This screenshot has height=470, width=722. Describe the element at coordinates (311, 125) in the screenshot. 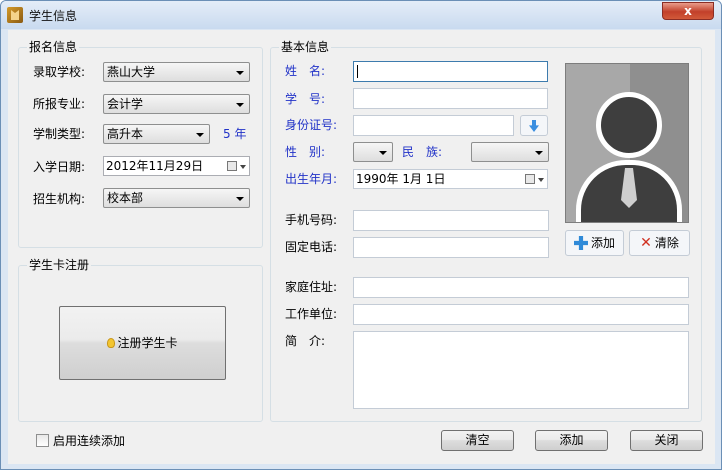

I see `id-label: 身份证号:` at that location.